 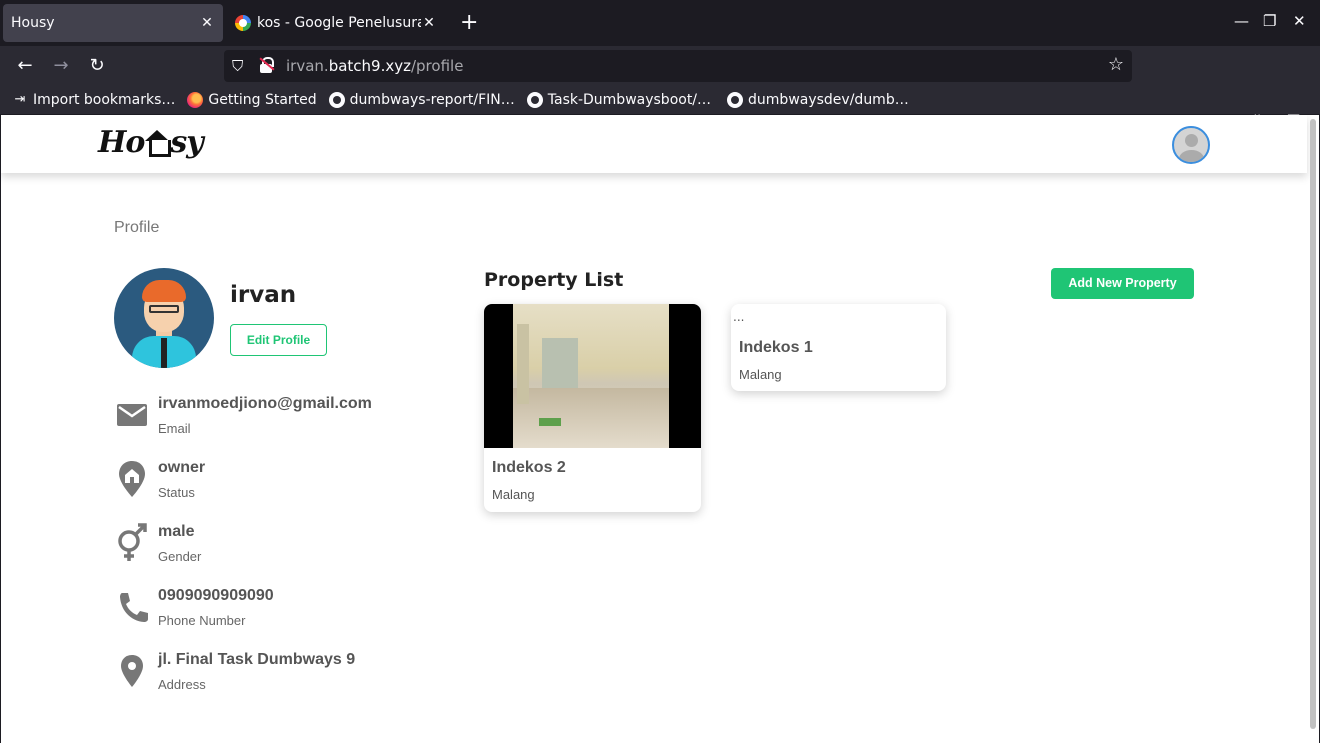 I want to click on property-name: Indekos 1, so click(x=776, y=347).